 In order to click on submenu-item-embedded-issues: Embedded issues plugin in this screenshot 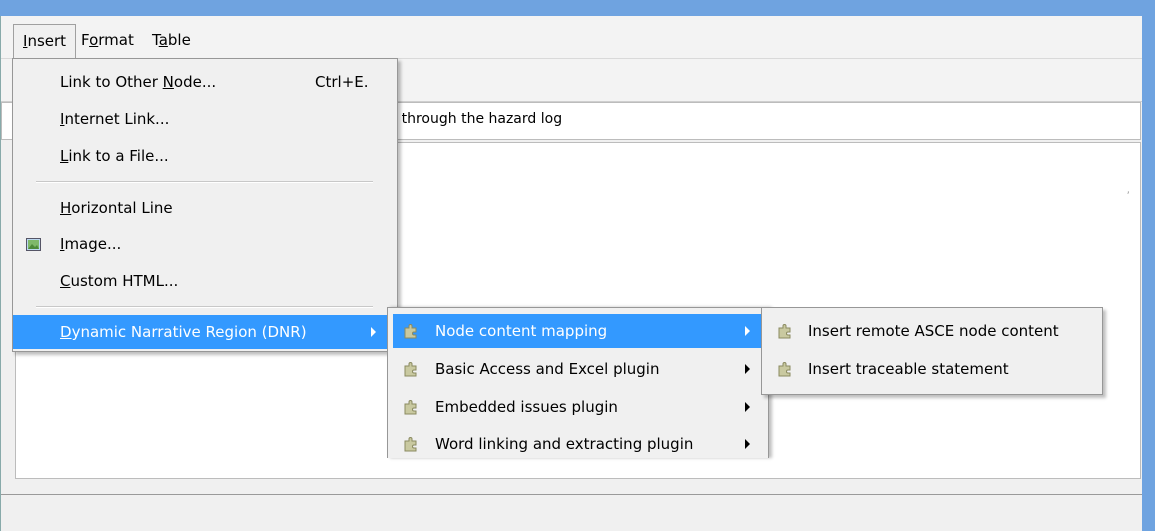, I will do `click(577, 407)`.